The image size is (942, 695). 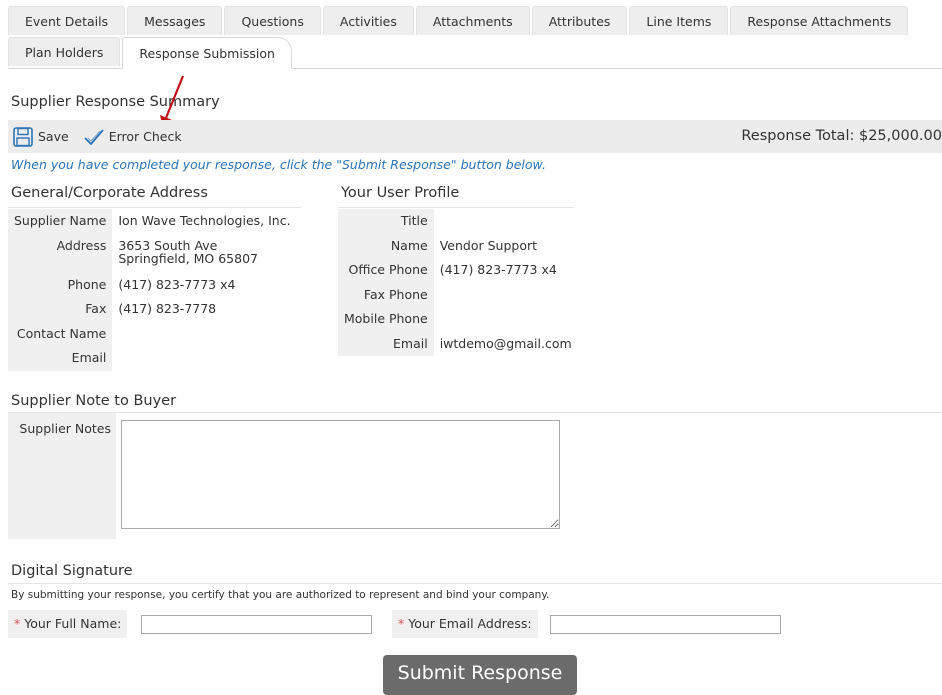 I want to click on phone-value: (417) 823-7773 x4, so click(x=177, y=284).